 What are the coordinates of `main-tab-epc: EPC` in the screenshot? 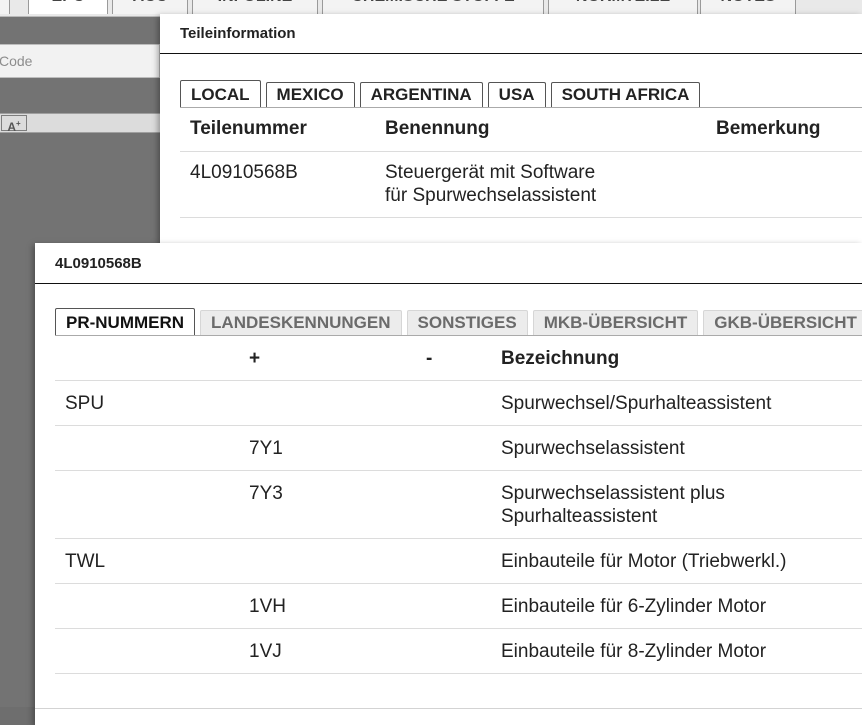 It's located at (68, 7).